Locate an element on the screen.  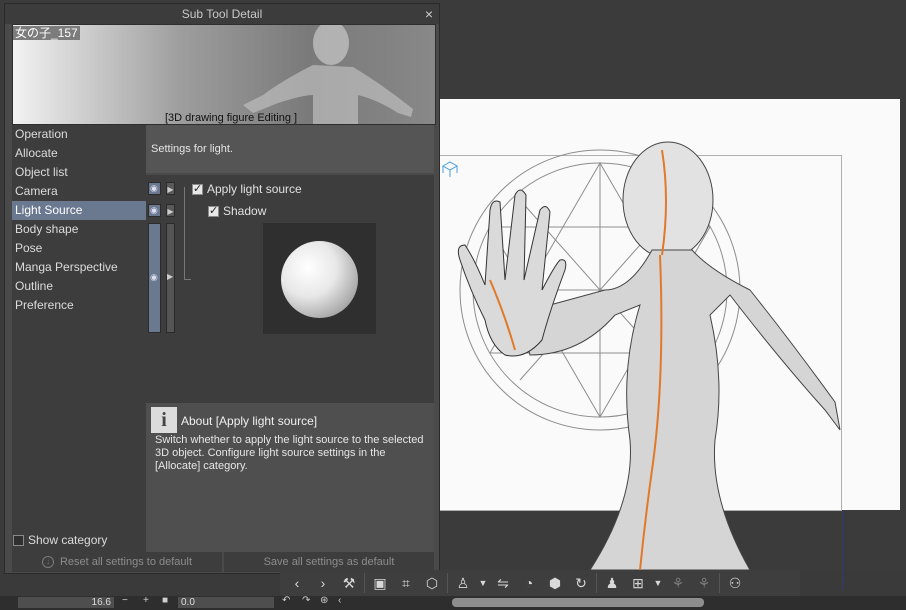
zoom-out-icon: − is located at coordinates (125, 600).